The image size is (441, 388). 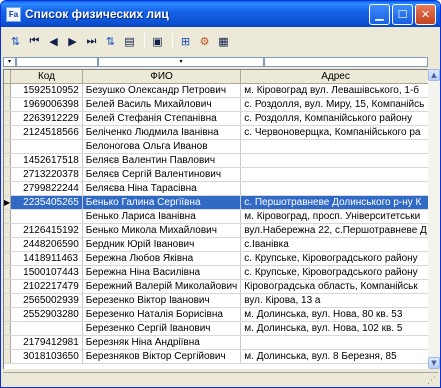 I want to click on table-row: Белоногова Ольга Иванов, so click(x=216, y=146).